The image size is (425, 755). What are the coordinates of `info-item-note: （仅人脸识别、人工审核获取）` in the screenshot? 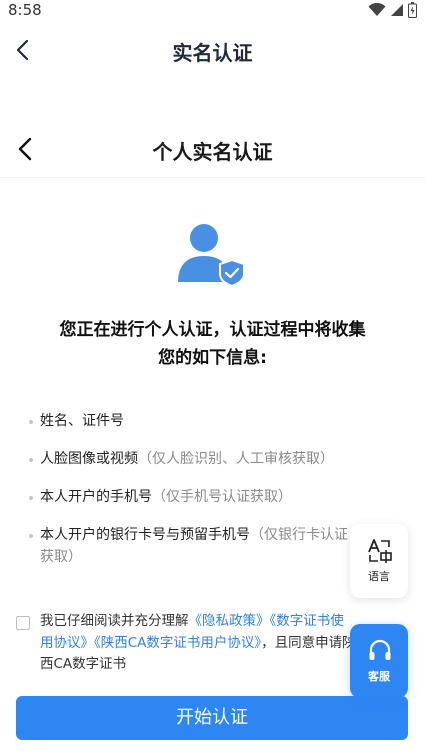 It's located at (236, 459).